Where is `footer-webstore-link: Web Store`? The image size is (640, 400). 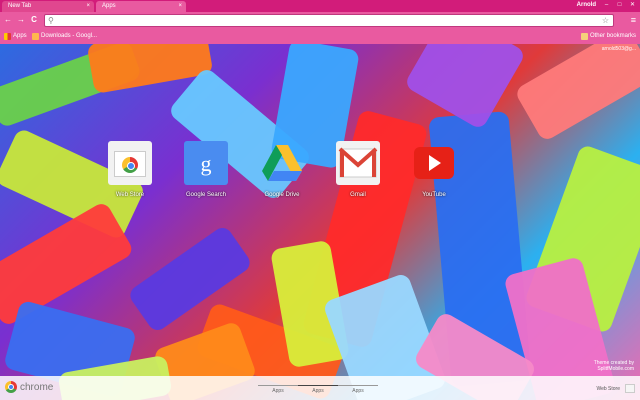
footer-webstore-link: Web Store is located at coordinates (608, 389).